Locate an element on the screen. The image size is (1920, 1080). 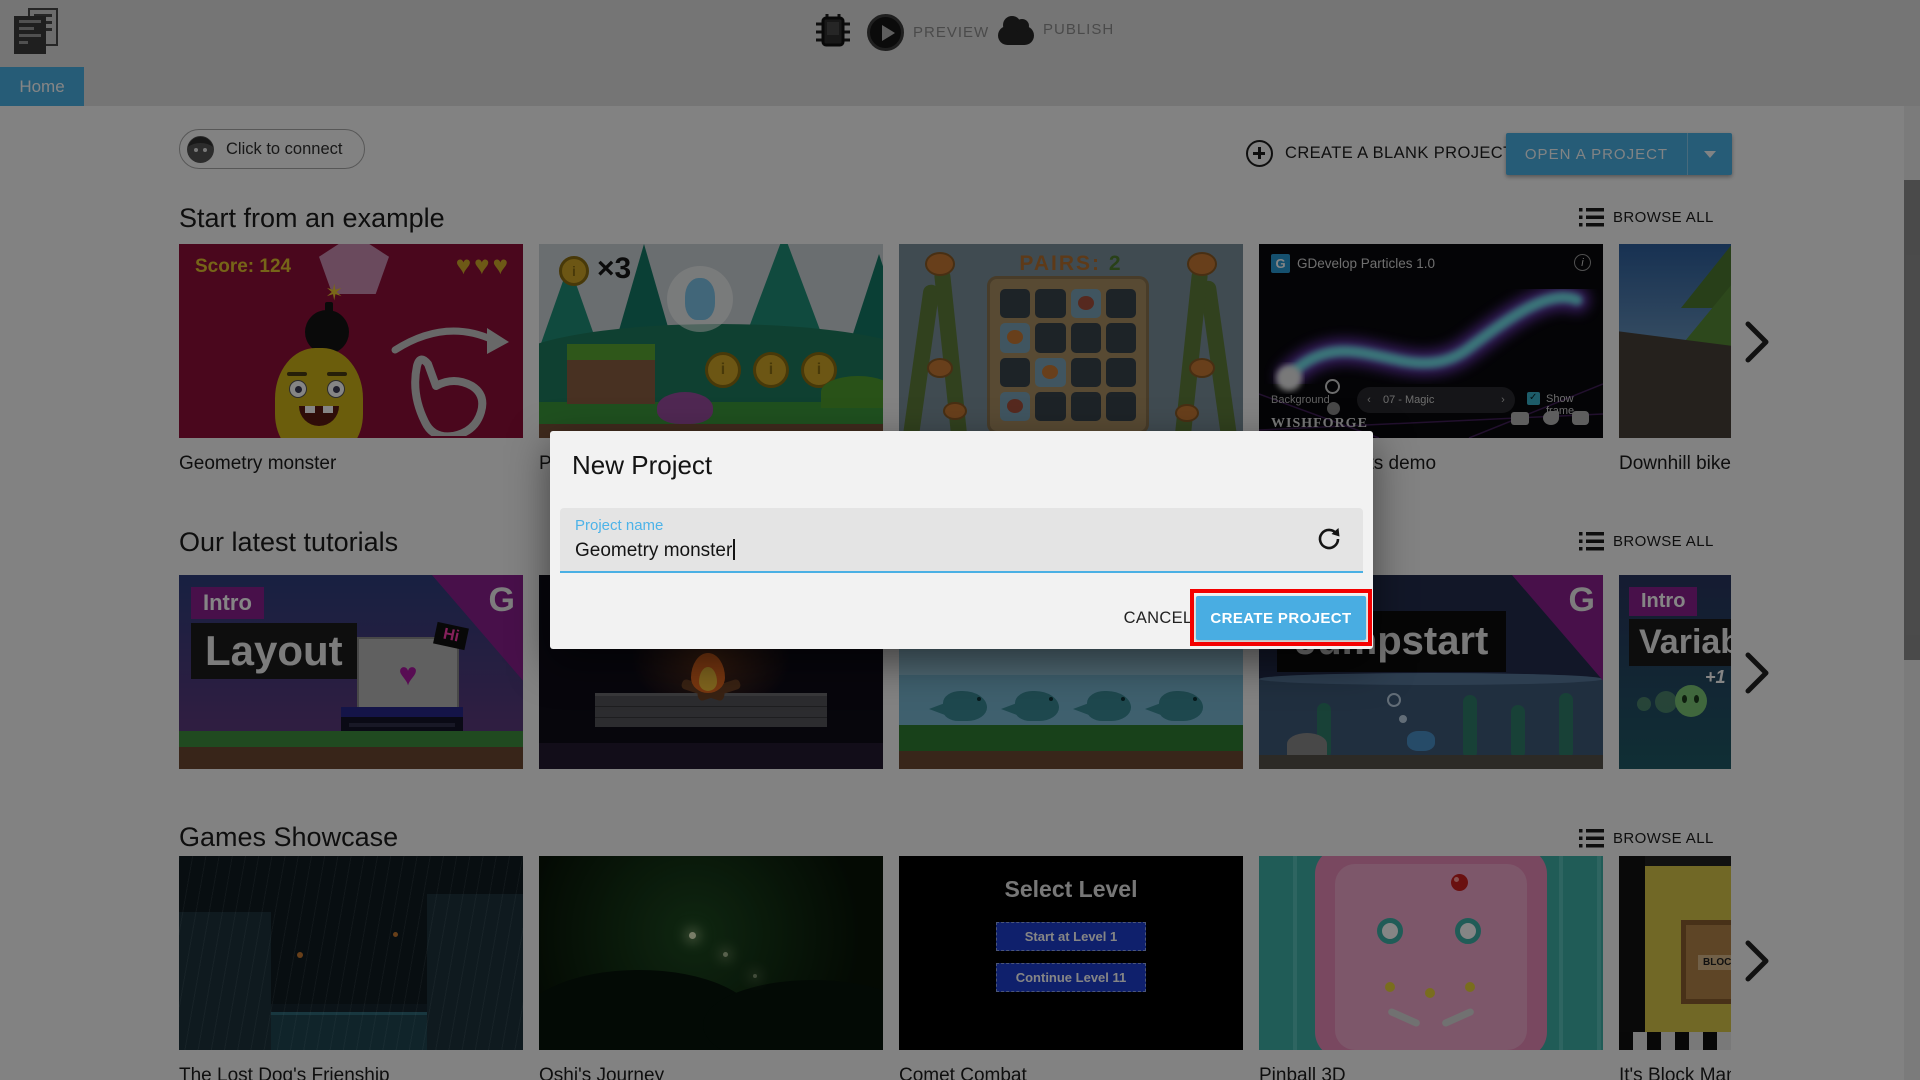
text-cursor is located at coordinates (734, 549).